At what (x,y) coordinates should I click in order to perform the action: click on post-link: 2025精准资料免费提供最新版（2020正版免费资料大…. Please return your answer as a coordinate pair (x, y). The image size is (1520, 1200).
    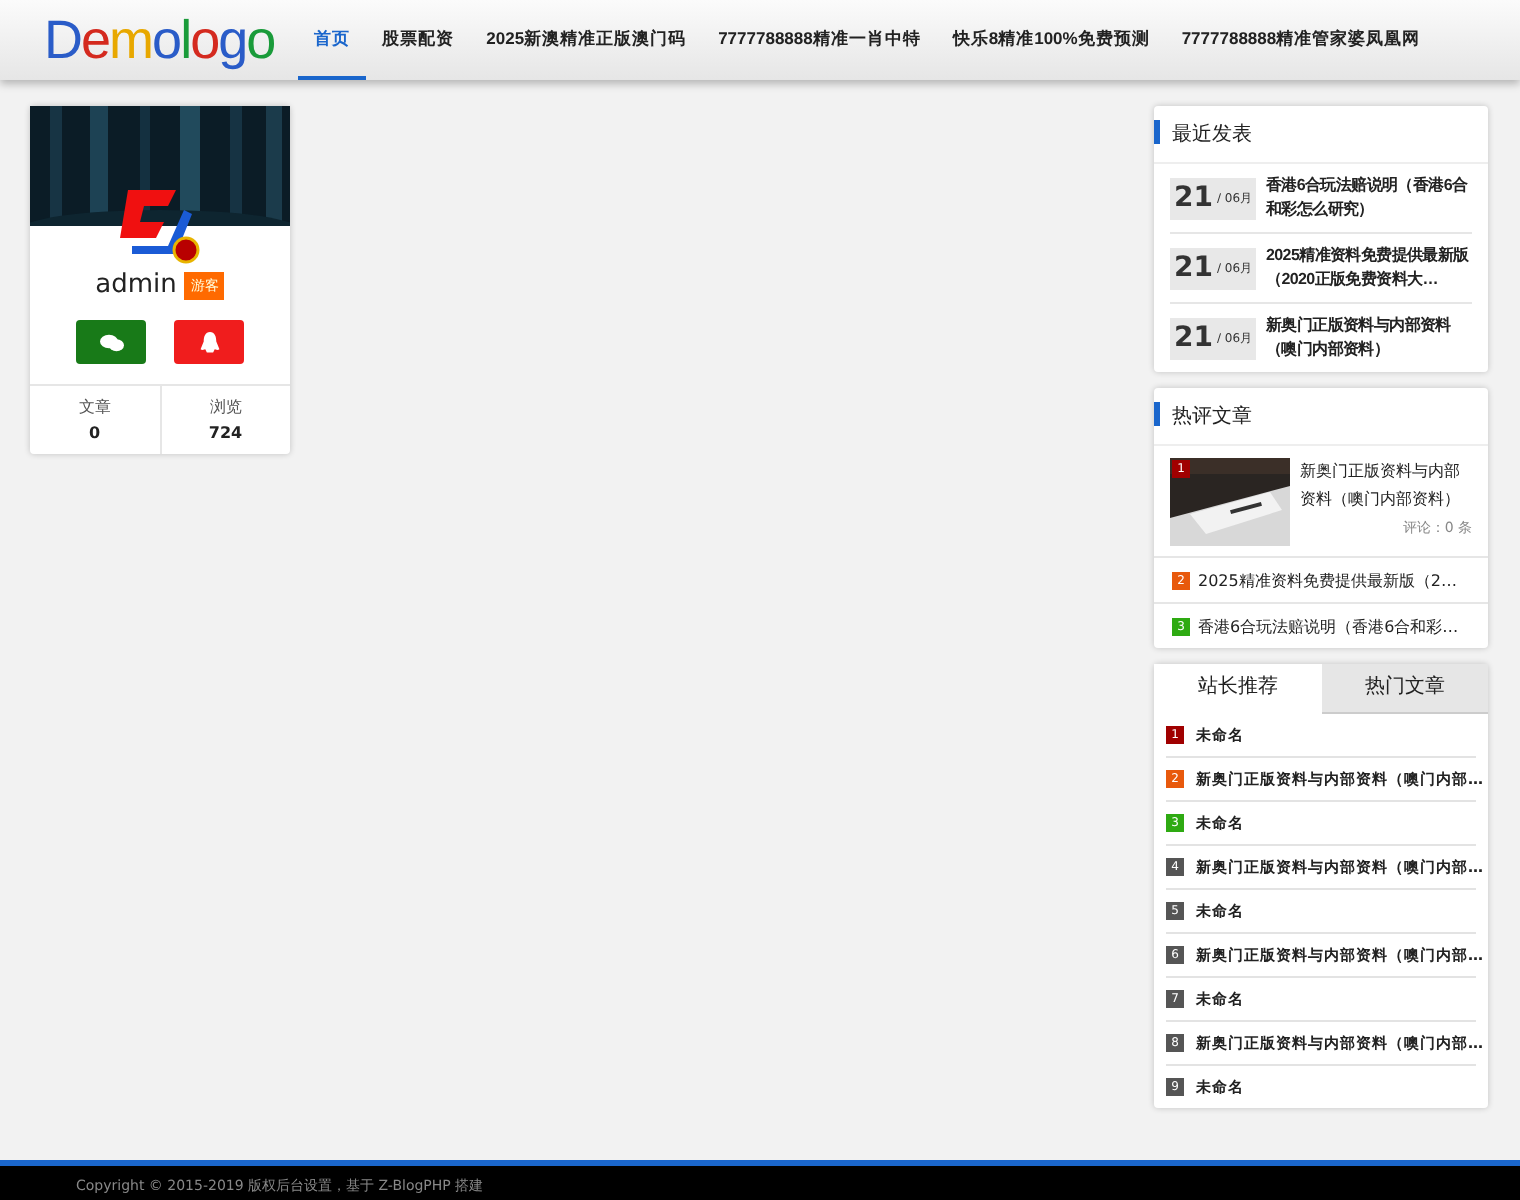
    Looking at the image, I should click on (1369, 268).